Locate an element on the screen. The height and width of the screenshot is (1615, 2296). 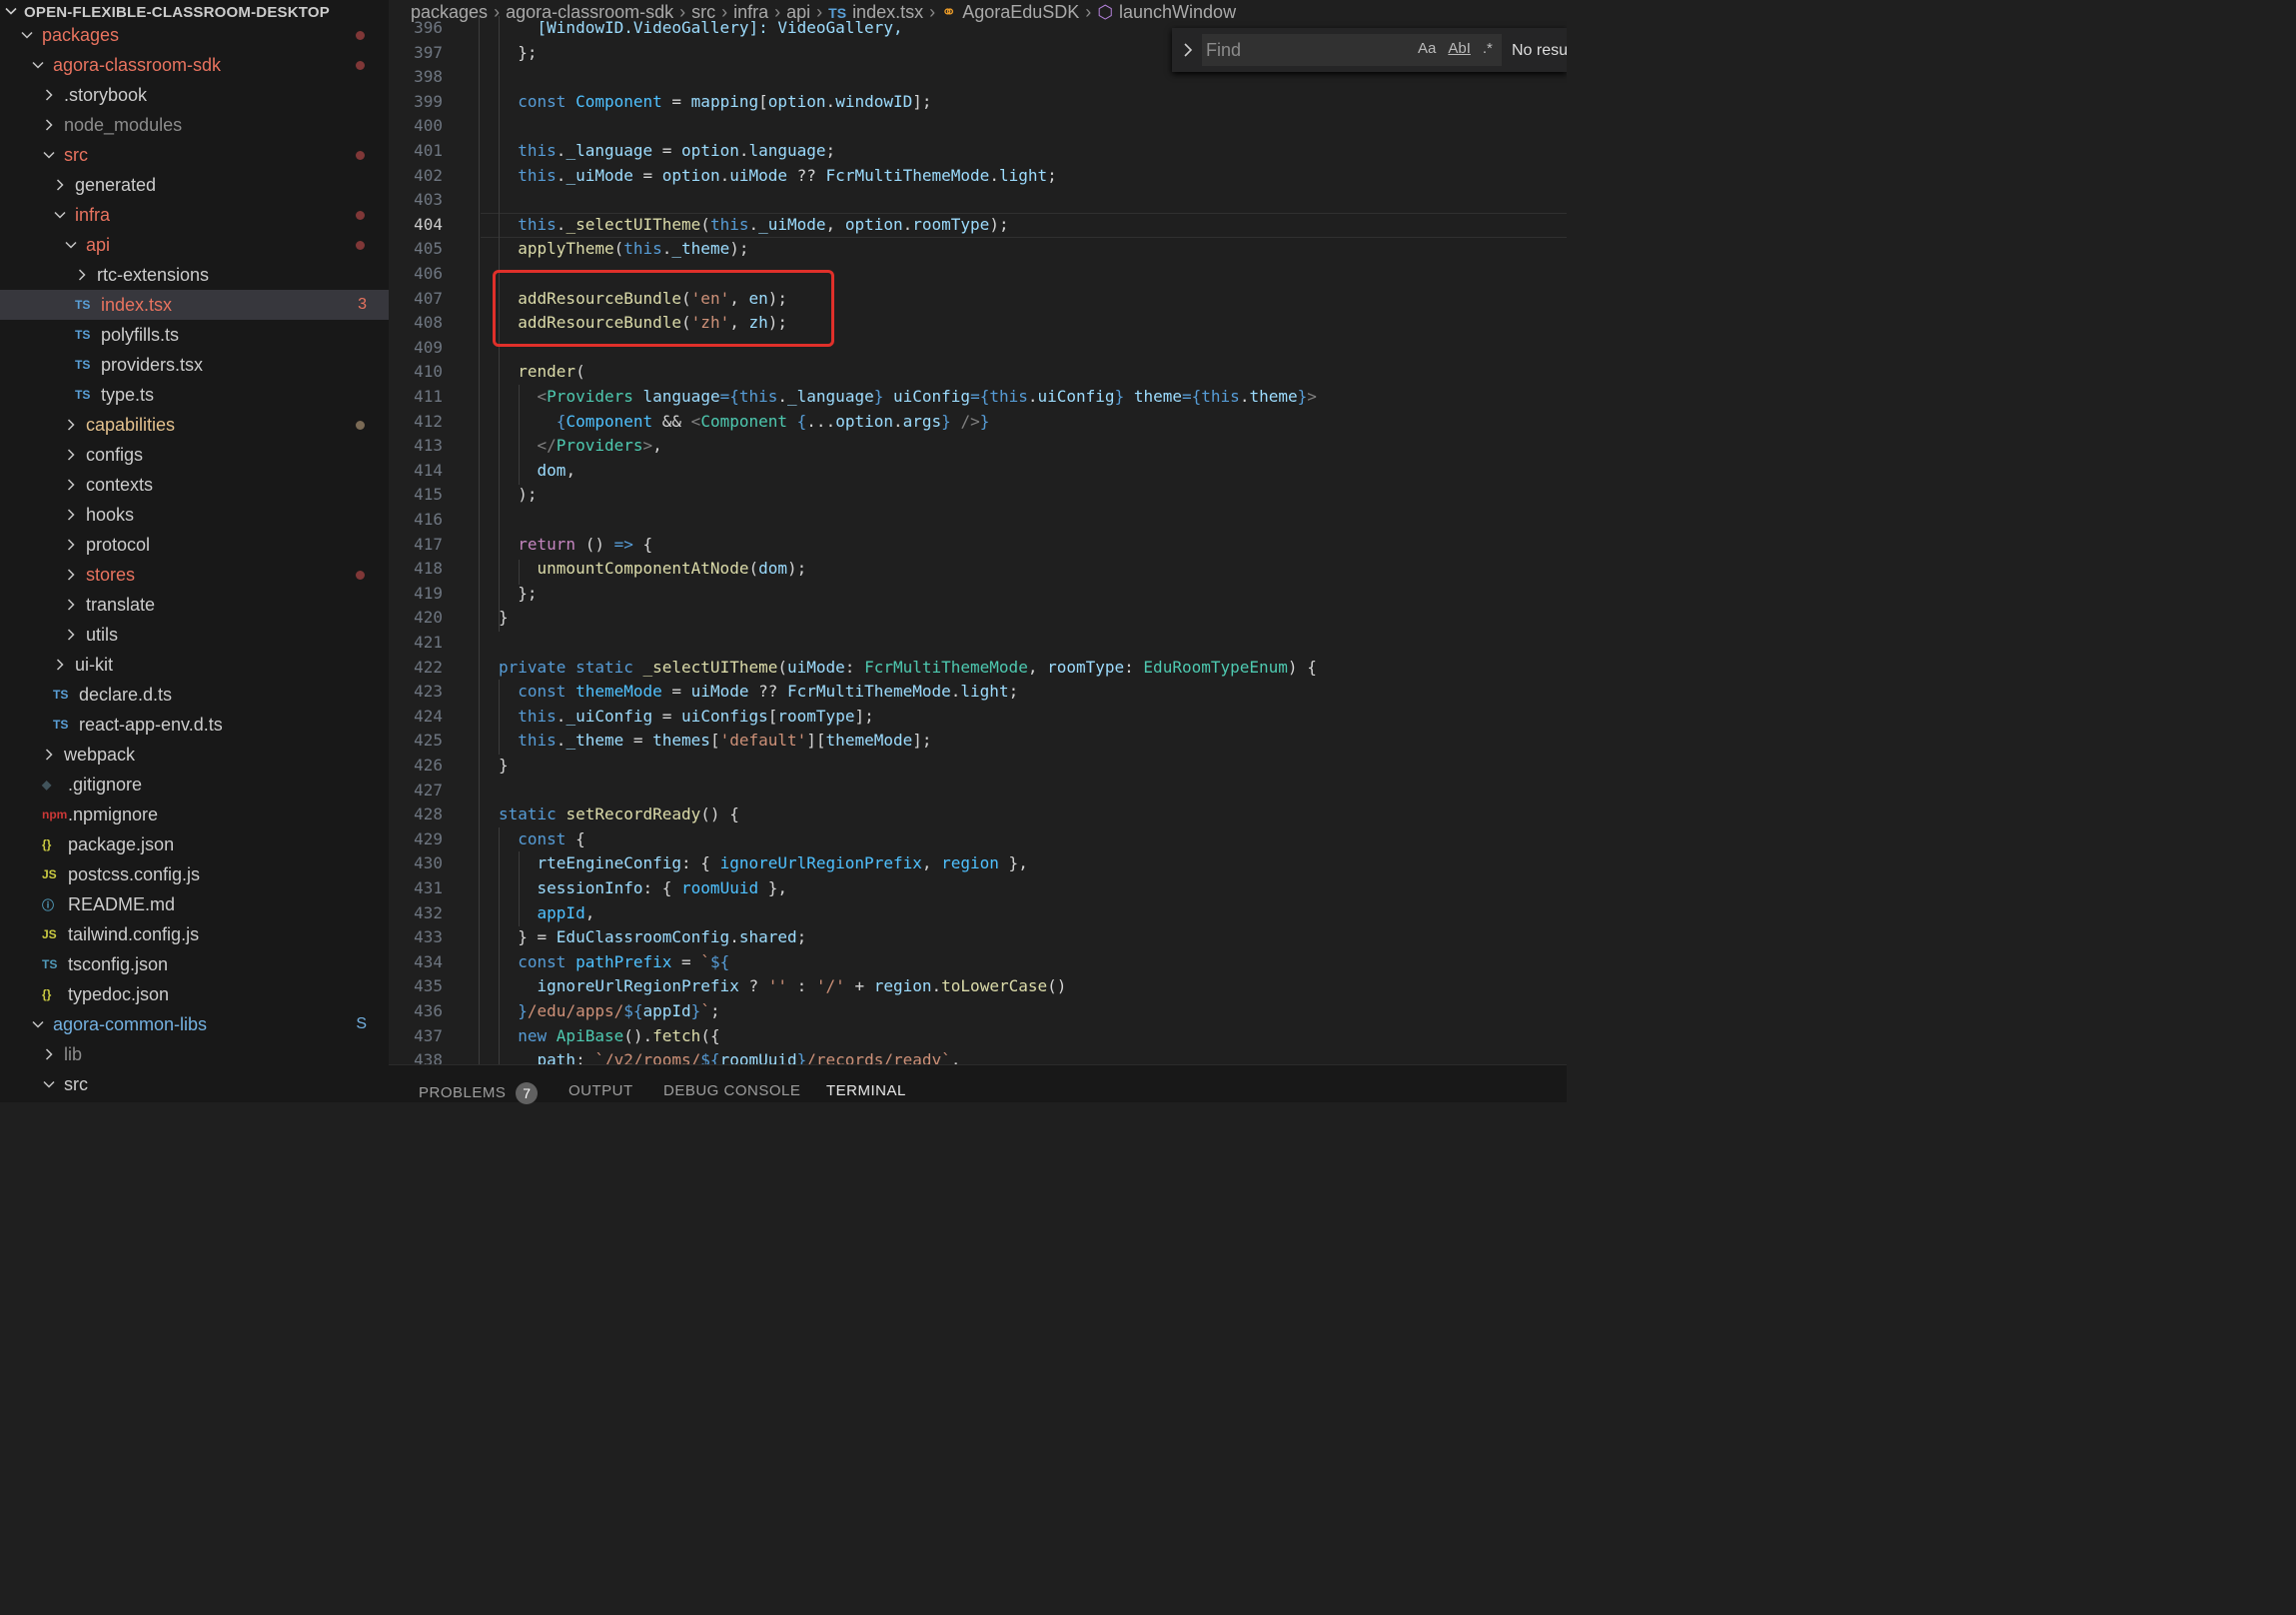
tree-item-infra: infra is located at coordinates (194, 215).